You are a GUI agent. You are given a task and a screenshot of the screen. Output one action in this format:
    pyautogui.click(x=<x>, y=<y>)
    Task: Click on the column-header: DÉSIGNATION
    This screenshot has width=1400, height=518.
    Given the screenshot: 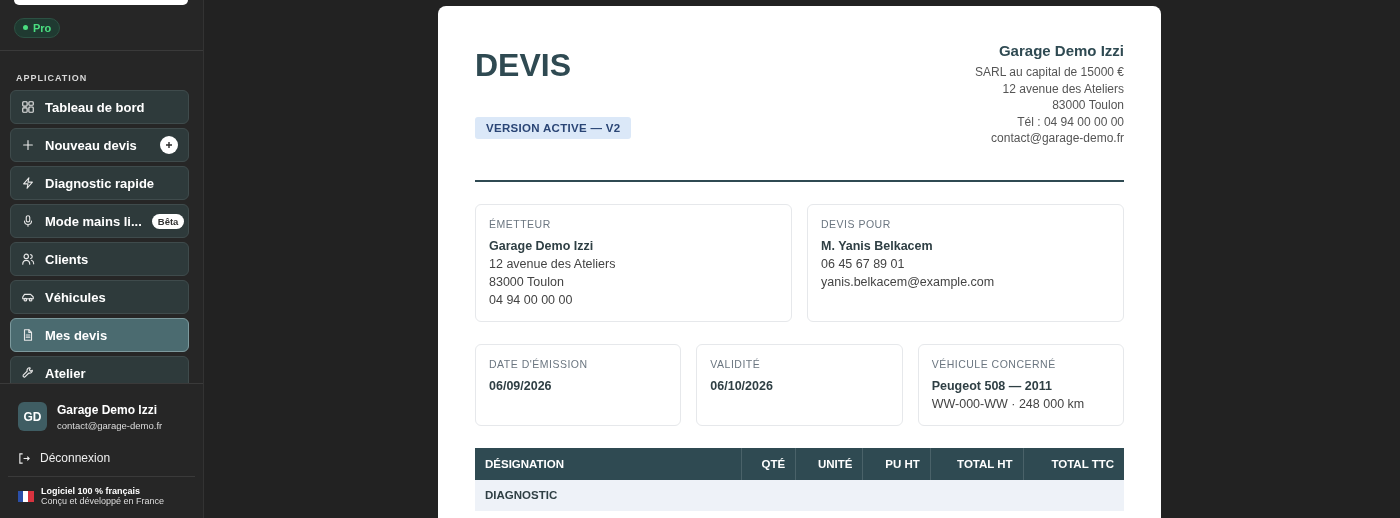 What is the action you would take?
    pyautogui.click(x=608, y=463)
    